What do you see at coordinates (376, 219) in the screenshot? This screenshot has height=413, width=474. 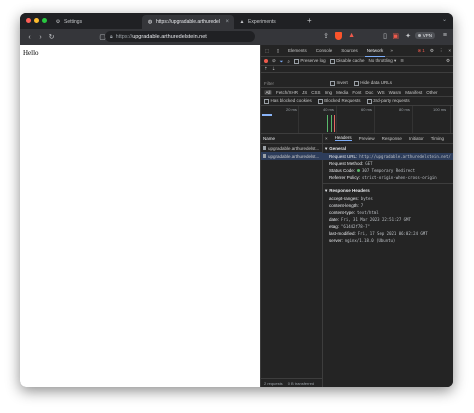 I see `header-value: Fri, 31 Mar 2023 22:51:27 GMT` at bounding box center [376, 219].